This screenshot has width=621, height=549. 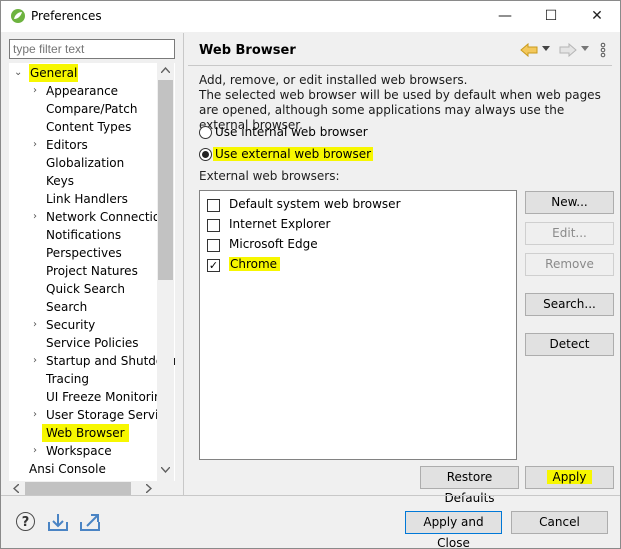 What do you see at coordinates (400, 65) in the screenshot?
I see `header-divider` at bounding box center [400, 65].